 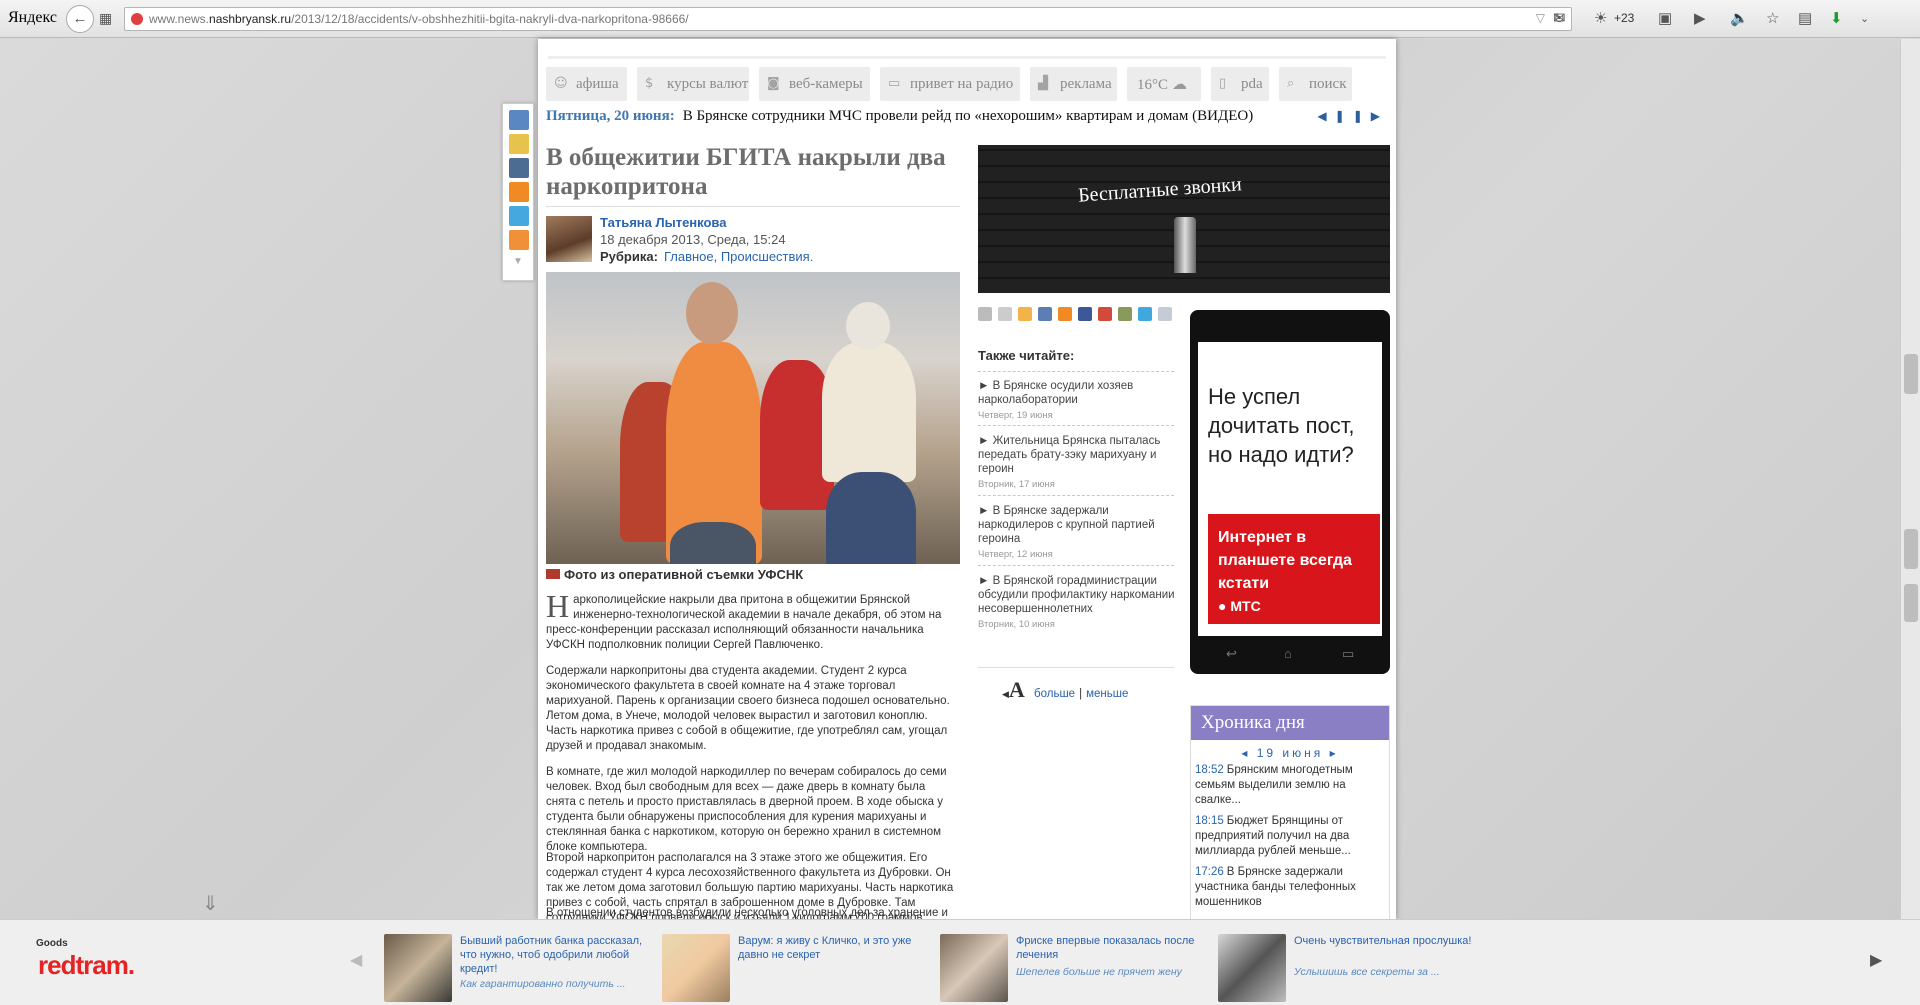 What do you see at coordinates (1054, 694) in the screenshot?
I see `font-bigger-link: больше` at bounding box center [1054, 694].